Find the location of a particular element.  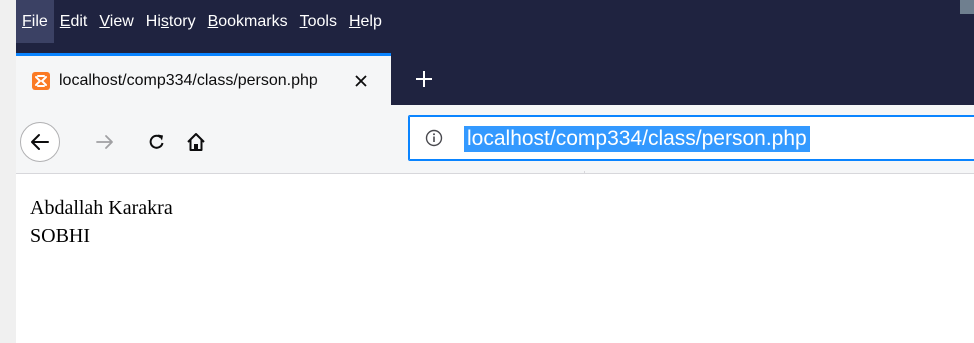

menu-bookmarks: Bookmarks is located at coordinates (248, 21).